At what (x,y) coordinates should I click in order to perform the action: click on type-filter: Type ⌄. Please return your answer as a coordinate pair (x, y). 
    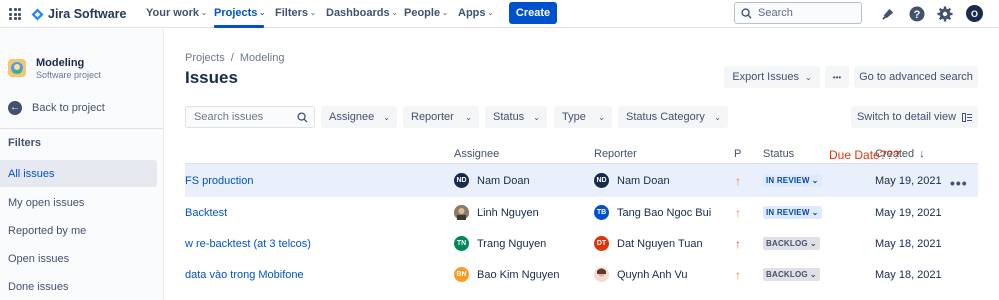
    Looking at the image, I should click on (583, 117).